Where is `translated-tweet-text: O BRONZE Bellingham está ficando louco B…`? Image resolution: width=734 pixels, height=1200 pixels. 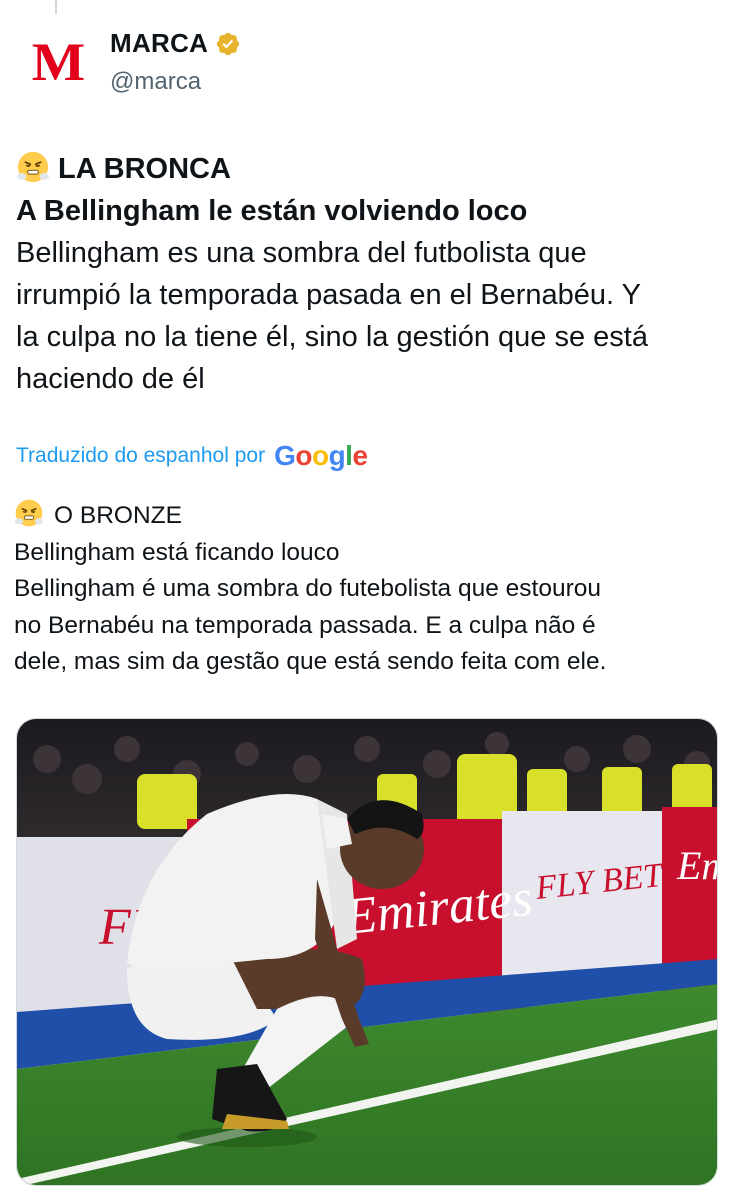 translated-tweet-text: O BRONZE Bellingham está ficando louco B… is located at coordinates (367, 589).